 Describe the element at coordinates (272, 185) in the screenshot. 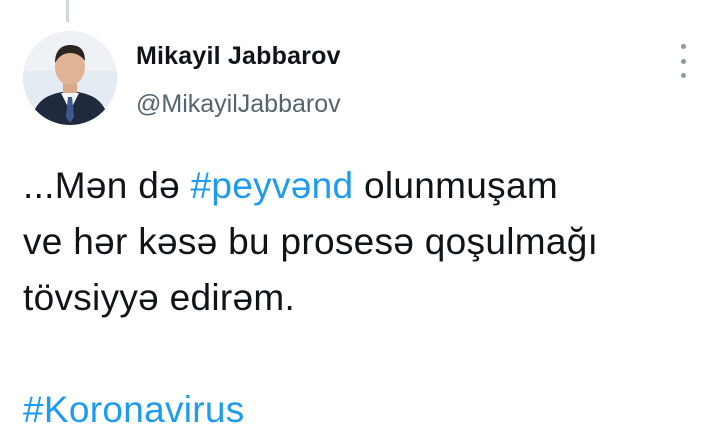

I see `hashtag-link-peyvend: #peyvənd` at that location.